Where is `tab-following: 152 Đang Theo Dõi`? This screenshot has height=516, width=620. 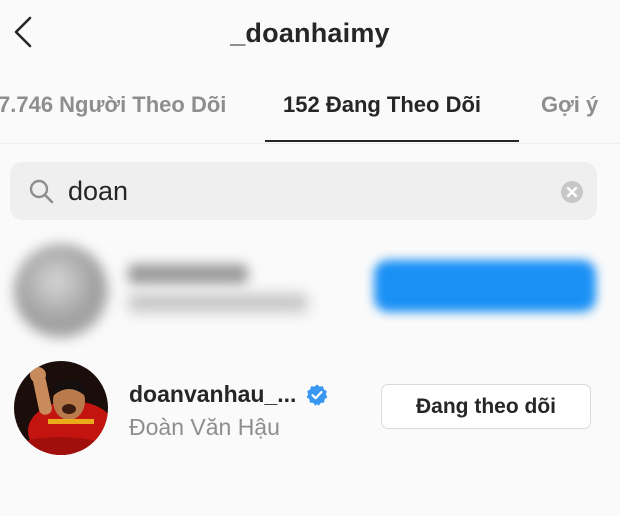 tab-following: 152 Đang Theo Dõi is located at coordinates (382, 105).